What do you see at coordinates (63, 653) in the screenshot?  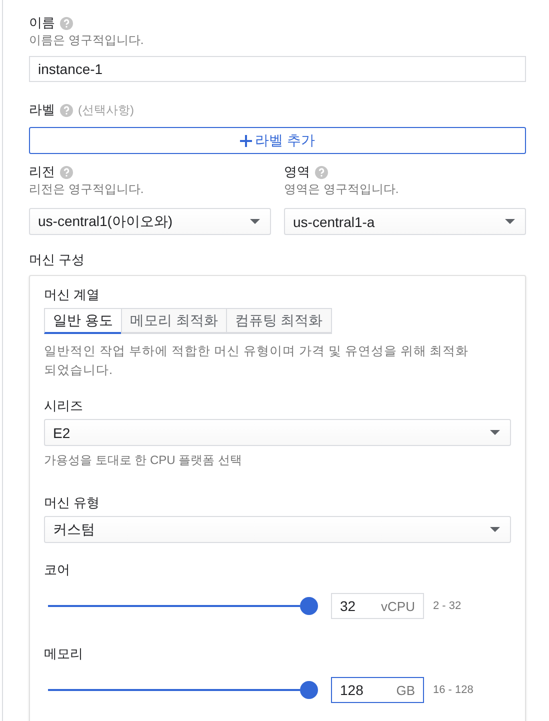 I see `field-label: 메모리` at bounding box center [63, 653].